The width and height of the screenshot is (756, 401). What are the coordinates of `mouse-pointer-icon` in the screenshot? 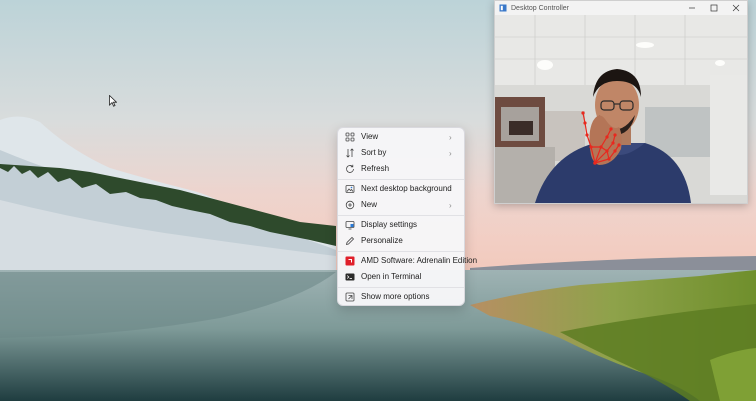 It's located at (113, 101).